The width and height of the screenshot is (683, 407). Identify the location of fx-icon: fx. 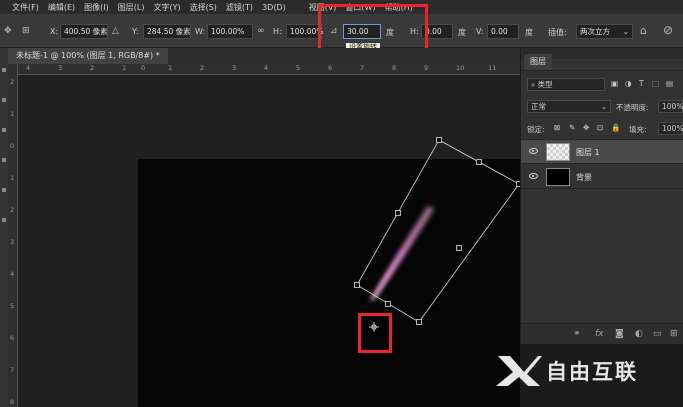
(599, 334).